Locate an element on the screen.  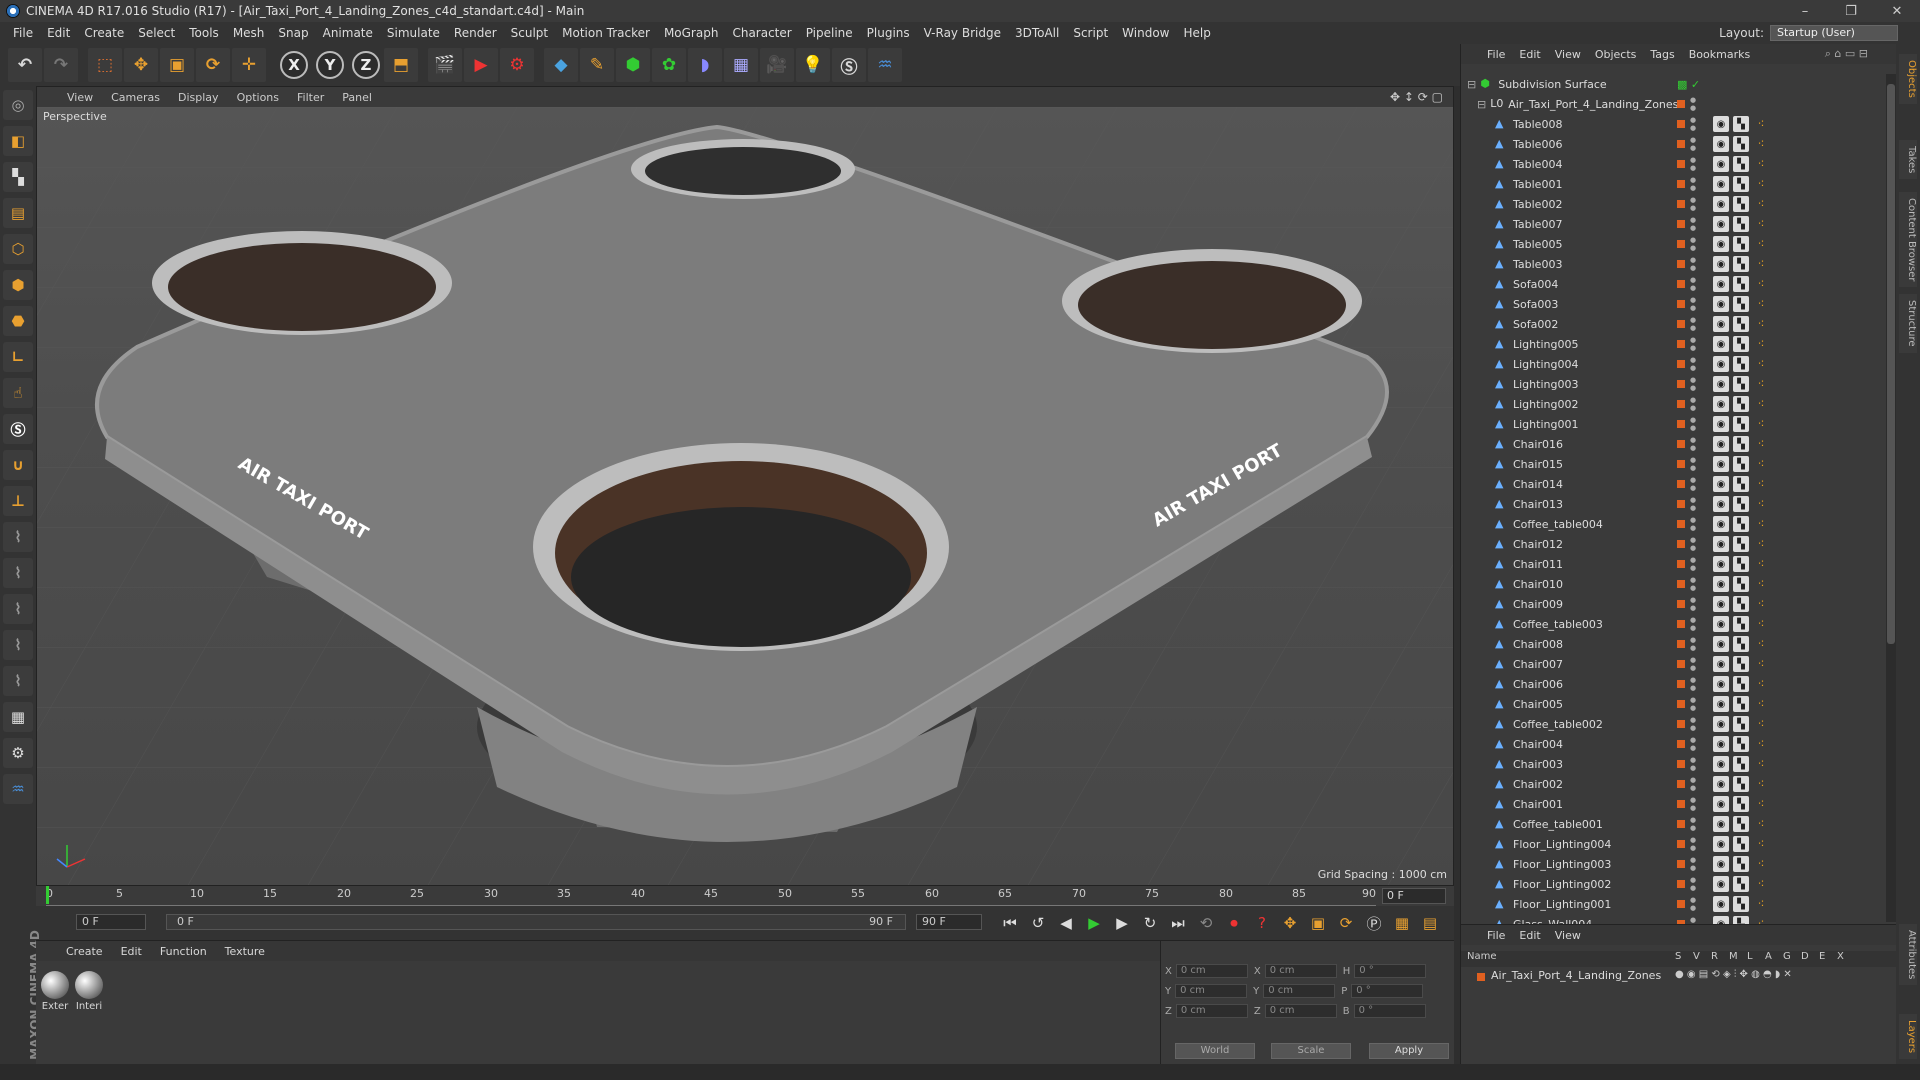
make-editable-icon: ◎ is located at coordinates (18, 105).